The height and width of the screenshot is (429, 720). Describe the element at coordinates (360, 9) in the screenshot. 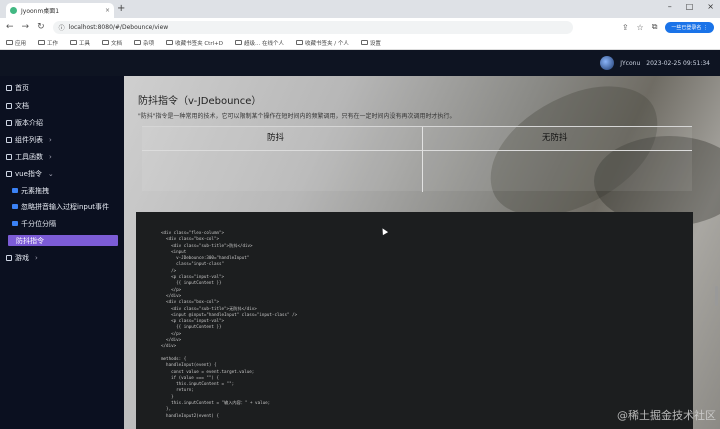

I see `tab-strip: Jyoonm桌面1 × + – □ ×` at that location.